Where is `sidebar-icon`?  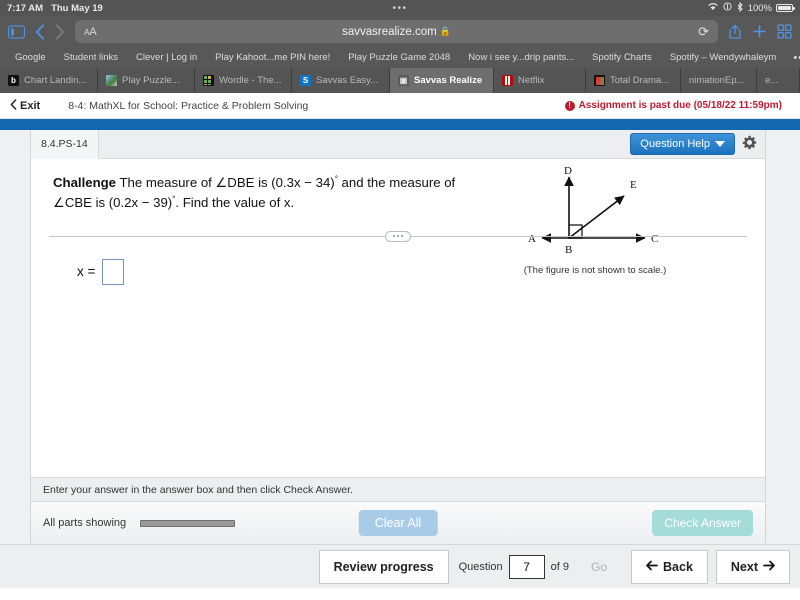 sidebar-icon is located at coordinates (16, 31).